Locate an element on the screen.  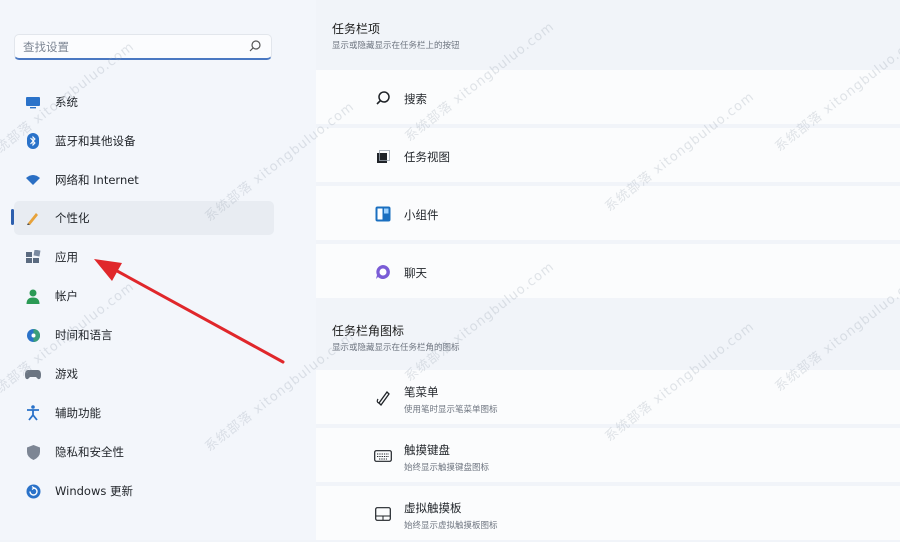
setting-label: 笔菜单 is located at coordinates (421, 392).